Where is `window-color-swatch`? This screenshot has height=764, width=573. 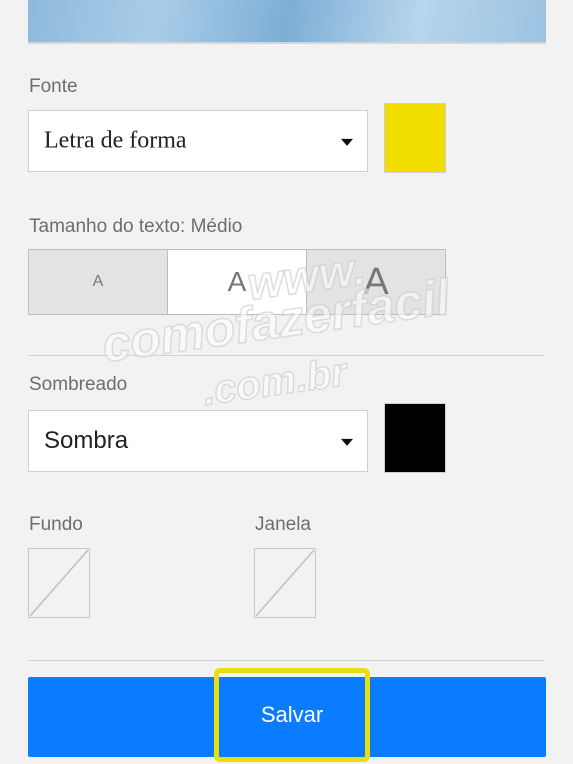 window-color-swatch is located at coordinates (285, 583).